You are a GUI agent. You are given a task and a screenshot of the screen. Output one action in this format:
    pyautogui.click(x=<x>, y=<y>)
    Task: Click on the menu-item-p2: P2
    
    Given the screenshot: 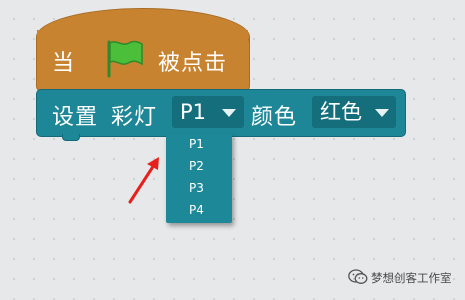 What is the action you would take?
    pyautogui.click(x=196, y=166)
    